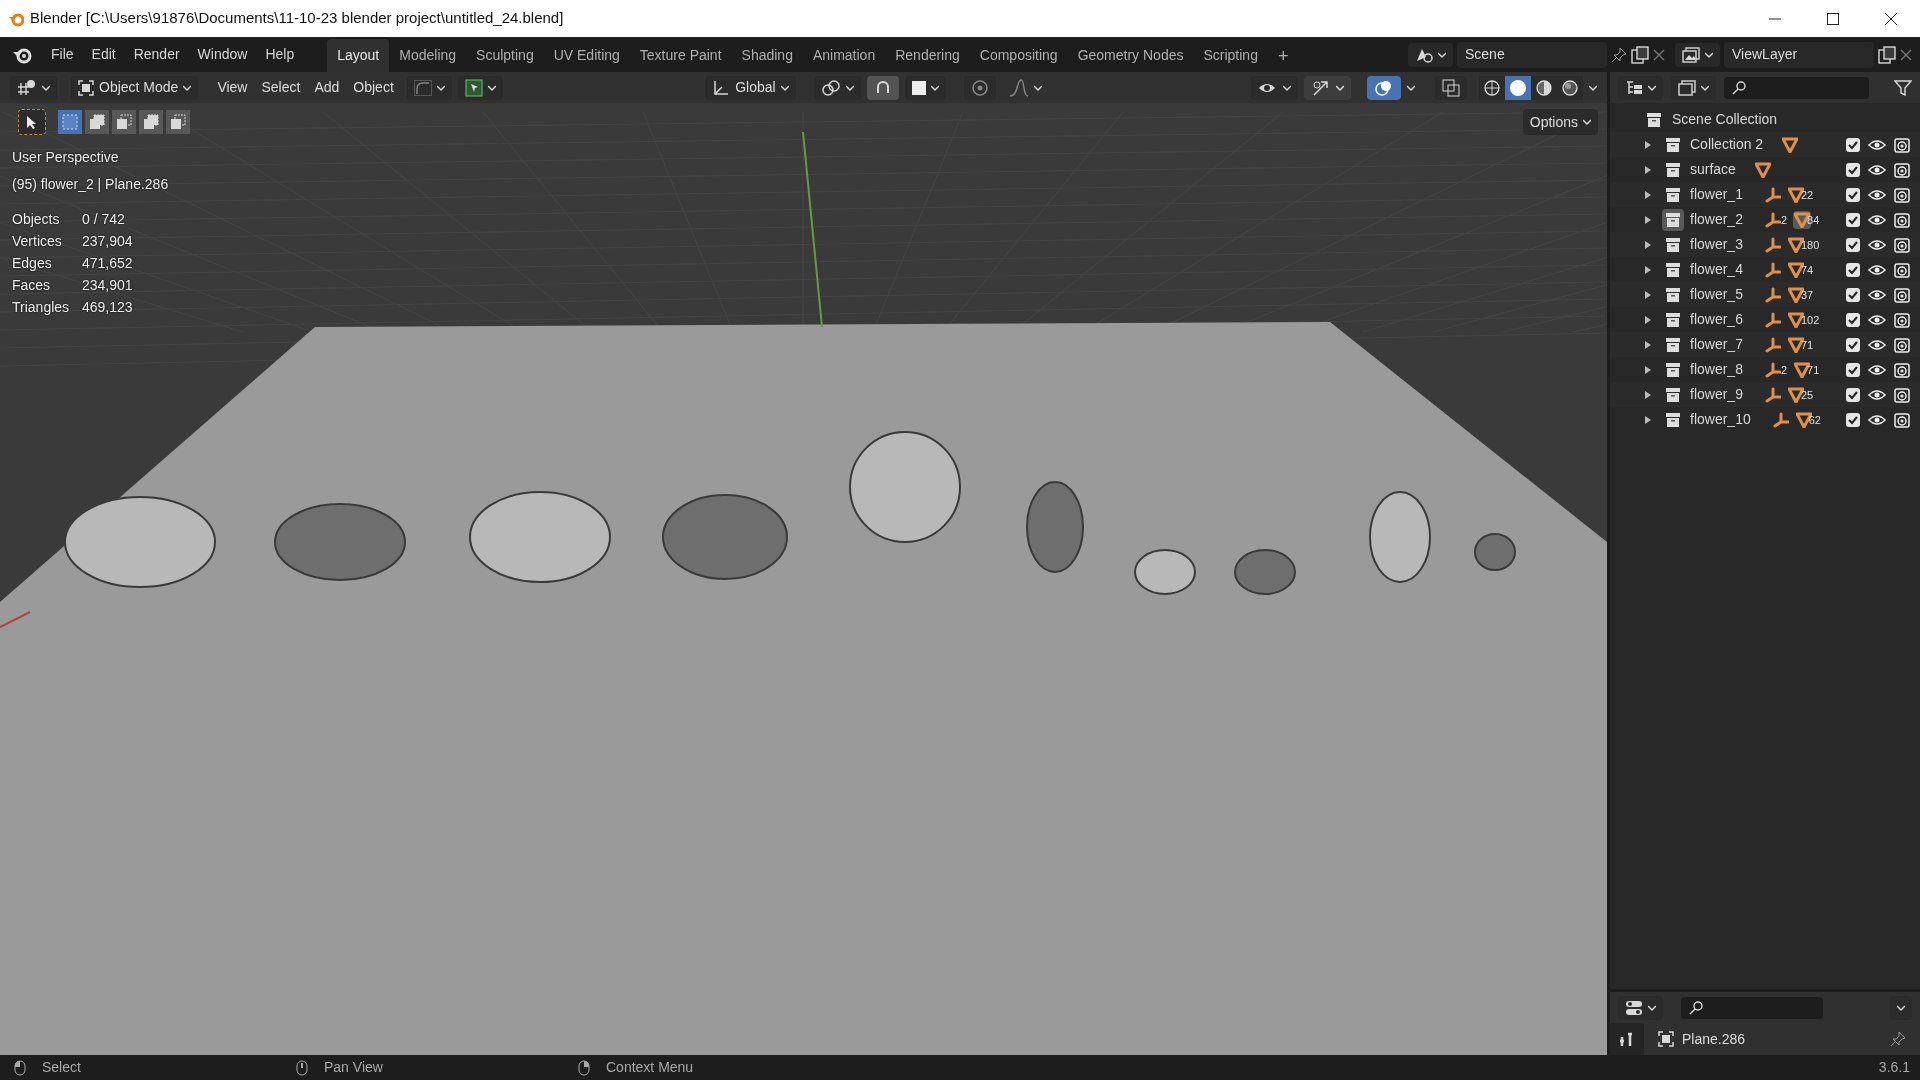 Image resolution: width=1920 pixels, height=1080 pixels. I want to click on snap-button, so click(882, 87).